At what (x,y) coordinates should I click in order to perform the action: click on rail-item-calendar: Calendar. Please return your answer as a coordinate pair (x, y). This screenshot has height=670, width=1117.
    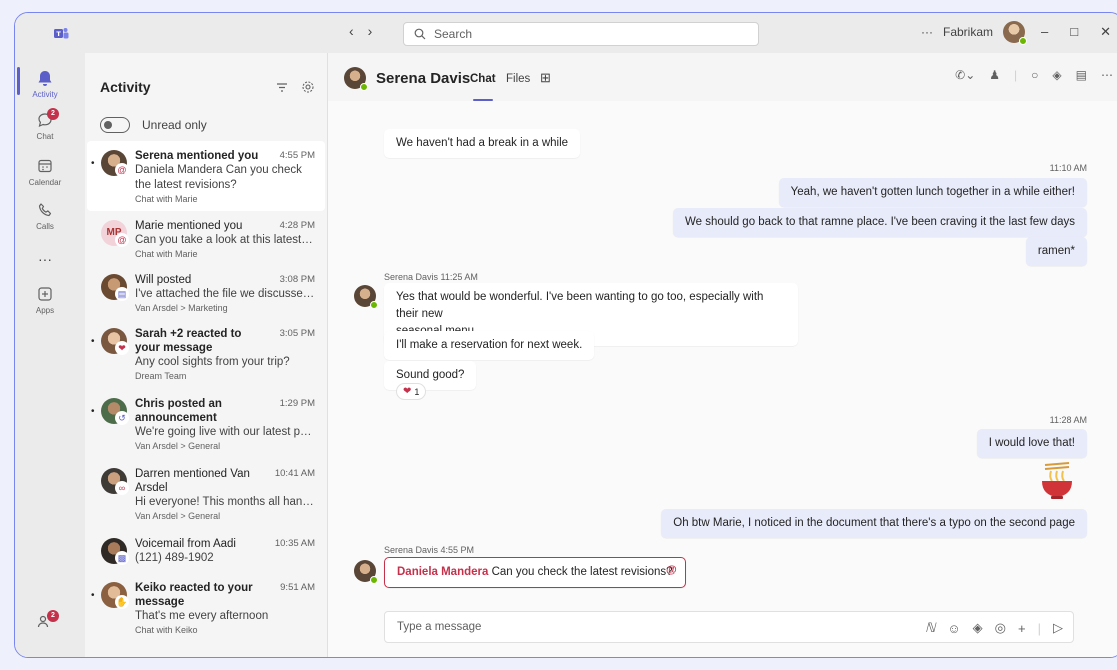
    Looking at the image, I should click on (45, 172).